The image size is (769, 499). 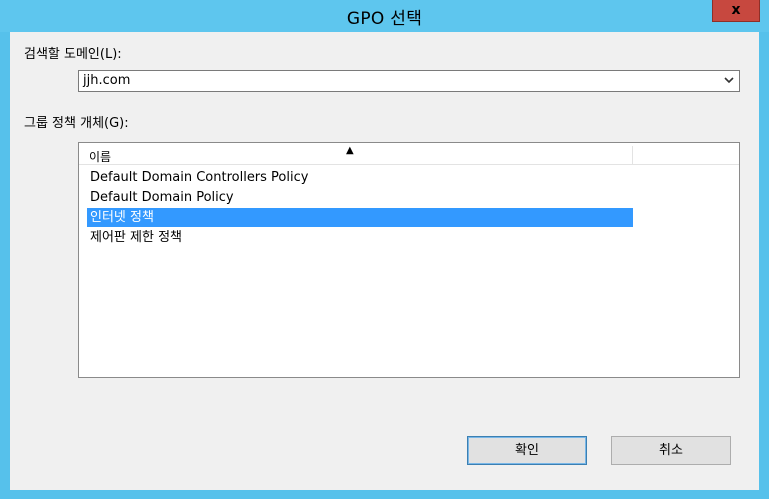 What do you see at coordinates (527, 450) in the screenshot?
I see `ok-button: 확인` at bounding box center [527, 450].